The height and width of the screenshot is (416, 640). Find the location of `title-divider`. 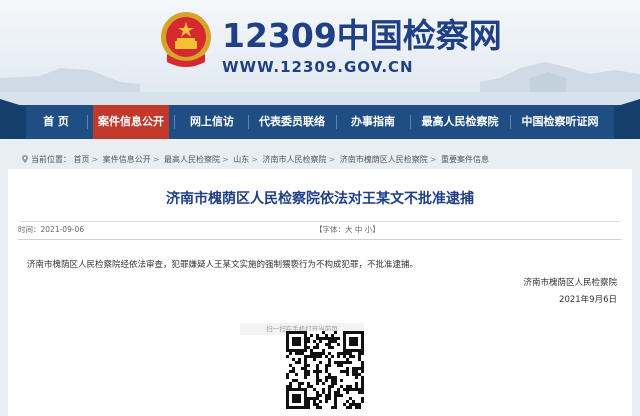

title-divider is located at coordinates (320, 221).